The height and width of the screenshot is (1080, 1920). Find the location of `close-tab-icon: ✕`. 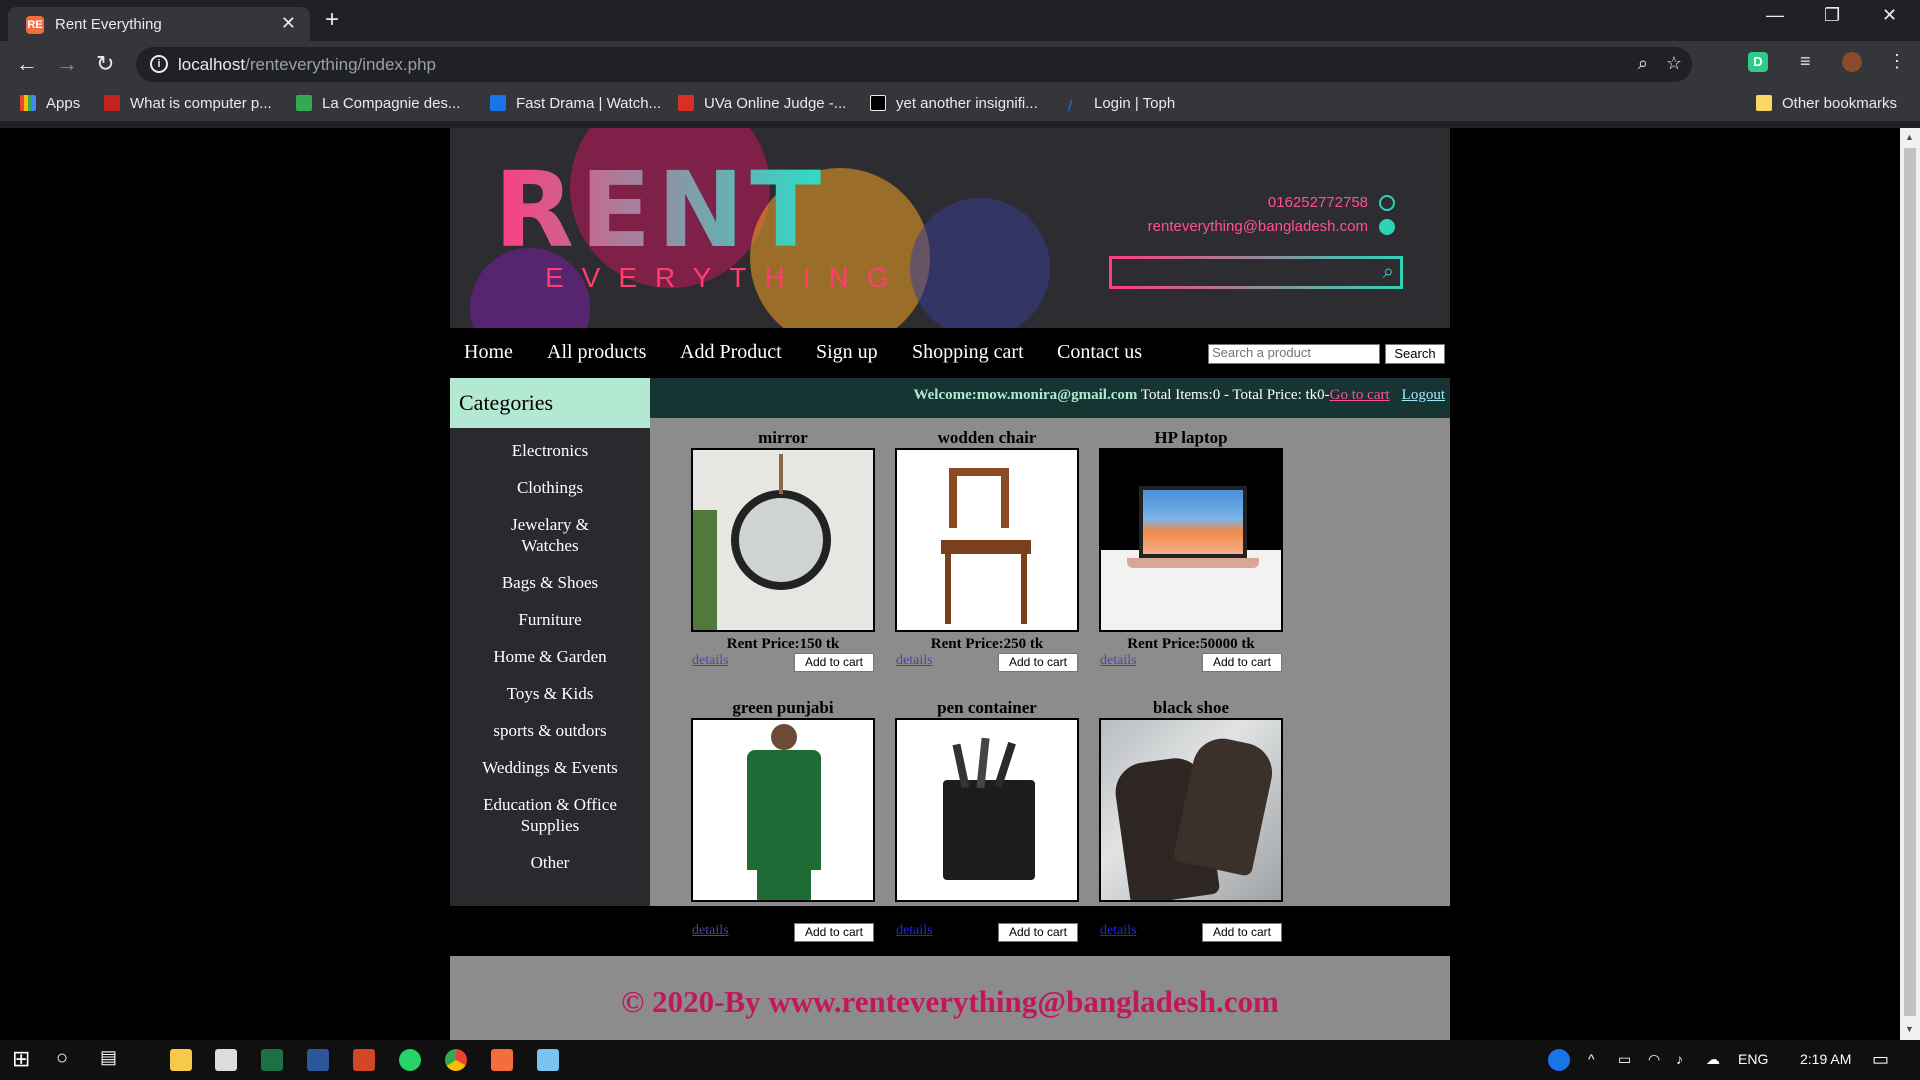

close-tab-icon: ✕ is located at coordinates (288, 23).